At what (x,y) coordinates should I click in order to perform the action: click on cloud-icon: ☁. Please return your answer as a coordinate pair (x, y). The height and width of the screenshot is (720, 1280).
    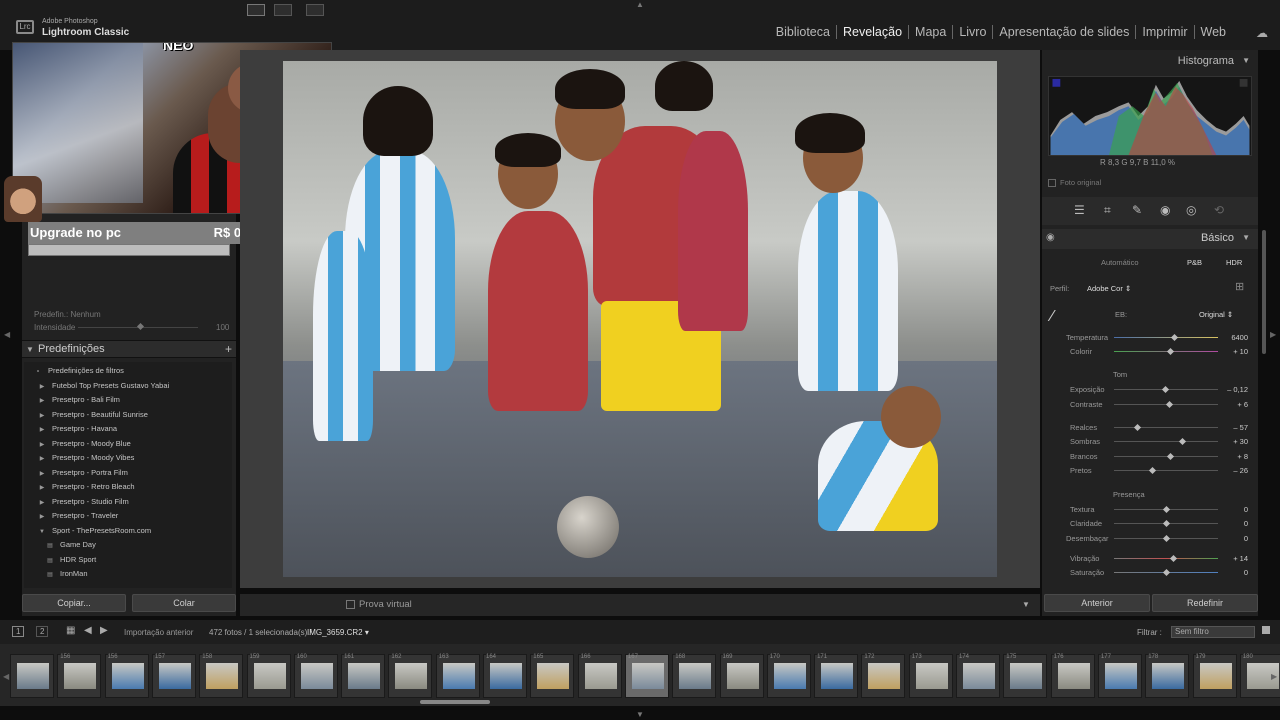
    Looking at the image, I should click on (1262, 33).